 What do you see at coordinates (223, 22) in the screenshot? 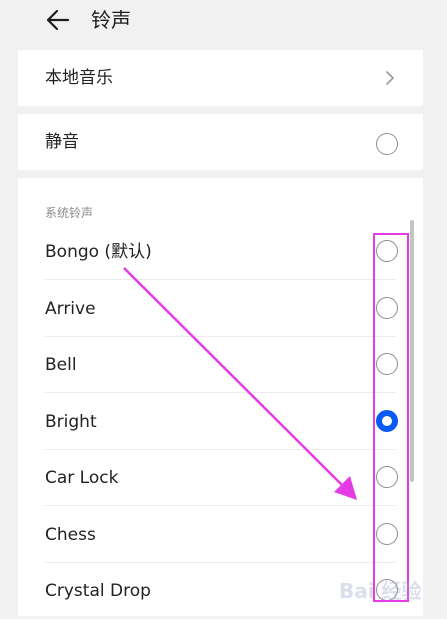
I see `top-bar: 铃声` at bounding box center [223, 22].